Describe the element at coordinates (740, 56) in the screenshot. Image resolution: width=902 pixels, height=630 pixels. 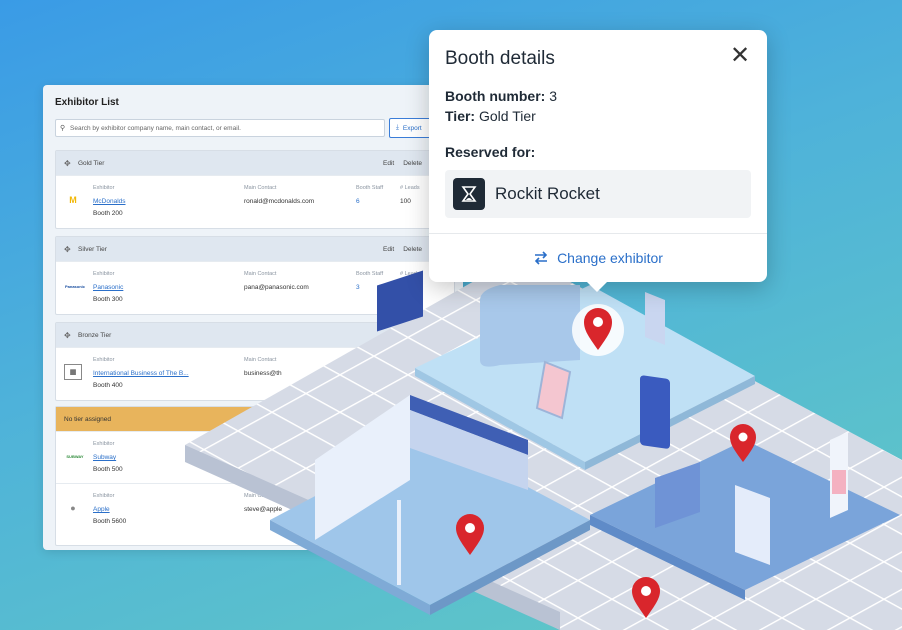
I see `close-icon: ✕` at that location.